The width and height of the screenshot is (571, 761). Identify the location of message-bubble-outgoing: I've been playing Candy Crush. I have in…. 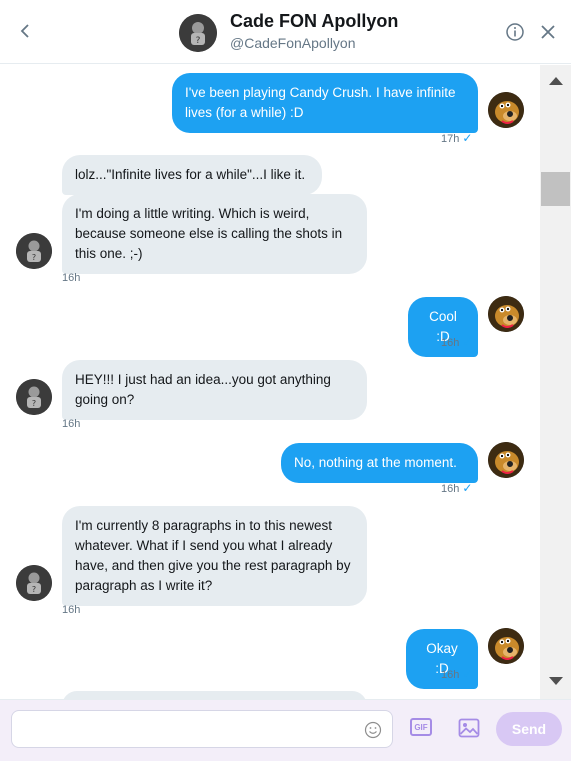
(325, 103).